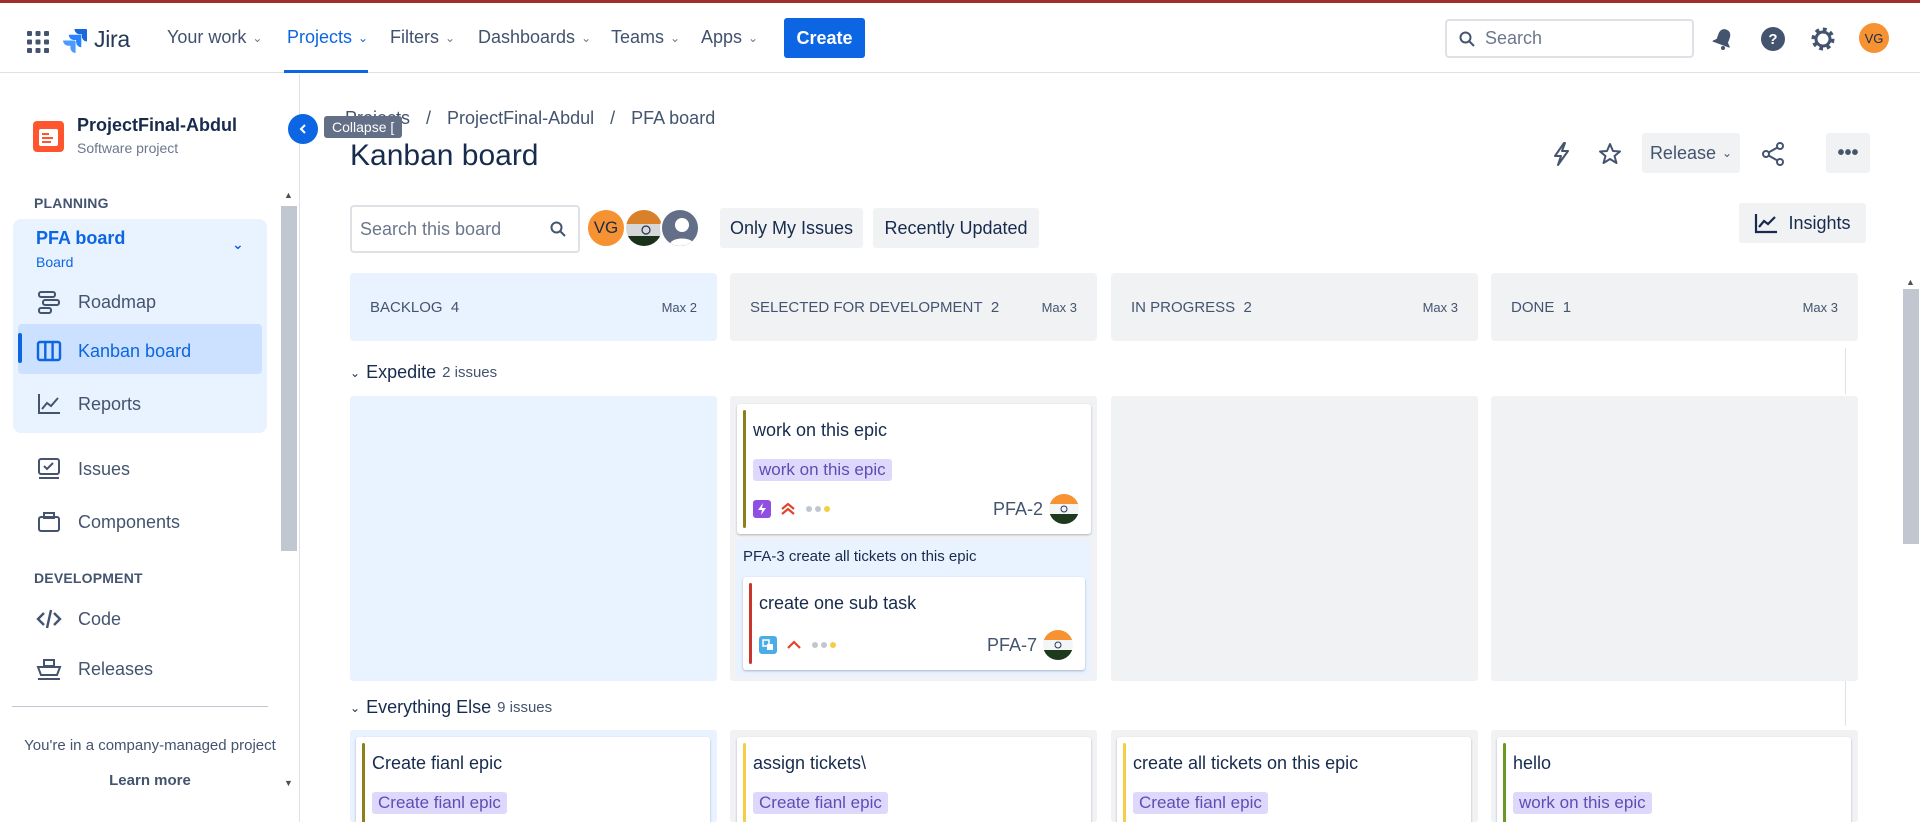 The image size is (1920, 822). I want to click on learn-more-link: Learn more, so click(150, 780).